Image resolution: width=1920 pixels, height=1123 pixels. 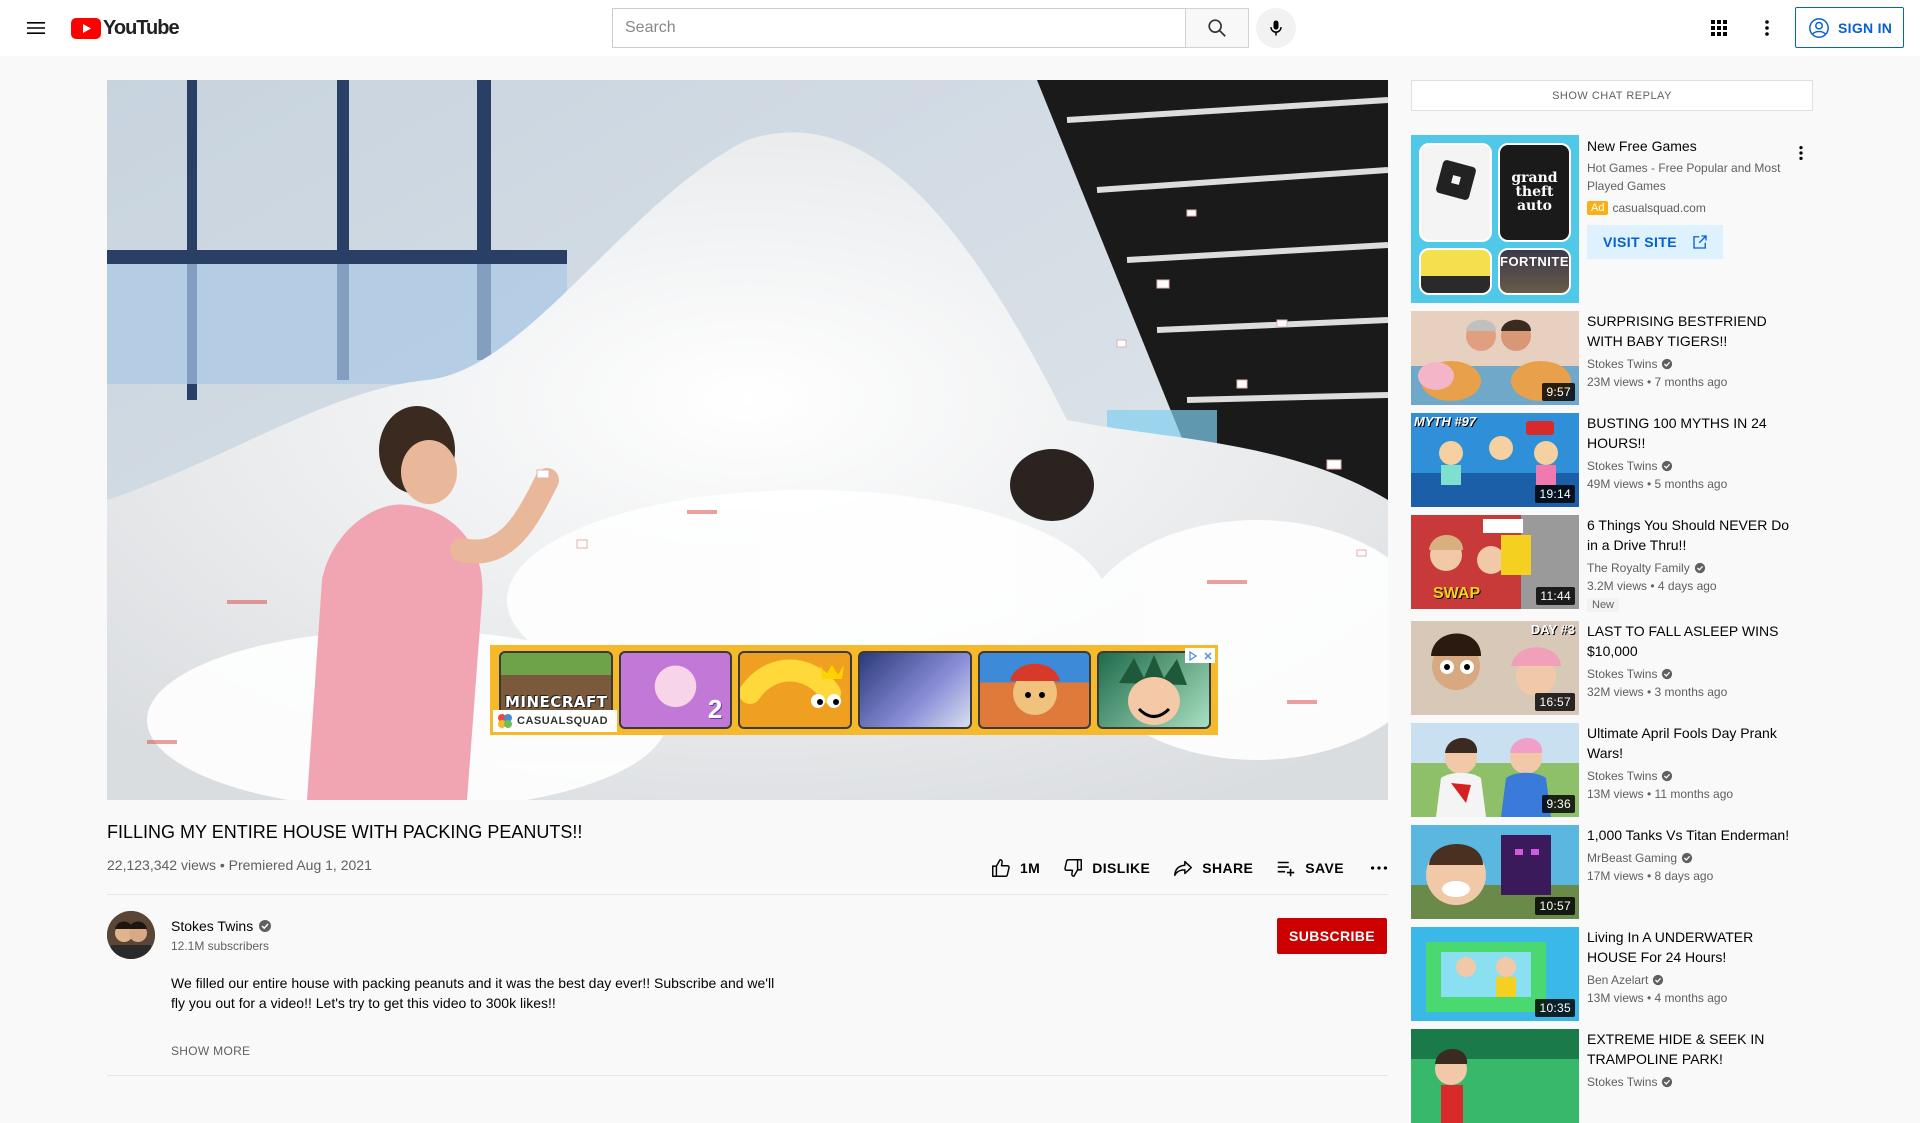 What do you see at coordinates (1534, 271) in the screenshot?
I see `fortnite-tile: FORTNITE` at bounding box center [1534, 271].